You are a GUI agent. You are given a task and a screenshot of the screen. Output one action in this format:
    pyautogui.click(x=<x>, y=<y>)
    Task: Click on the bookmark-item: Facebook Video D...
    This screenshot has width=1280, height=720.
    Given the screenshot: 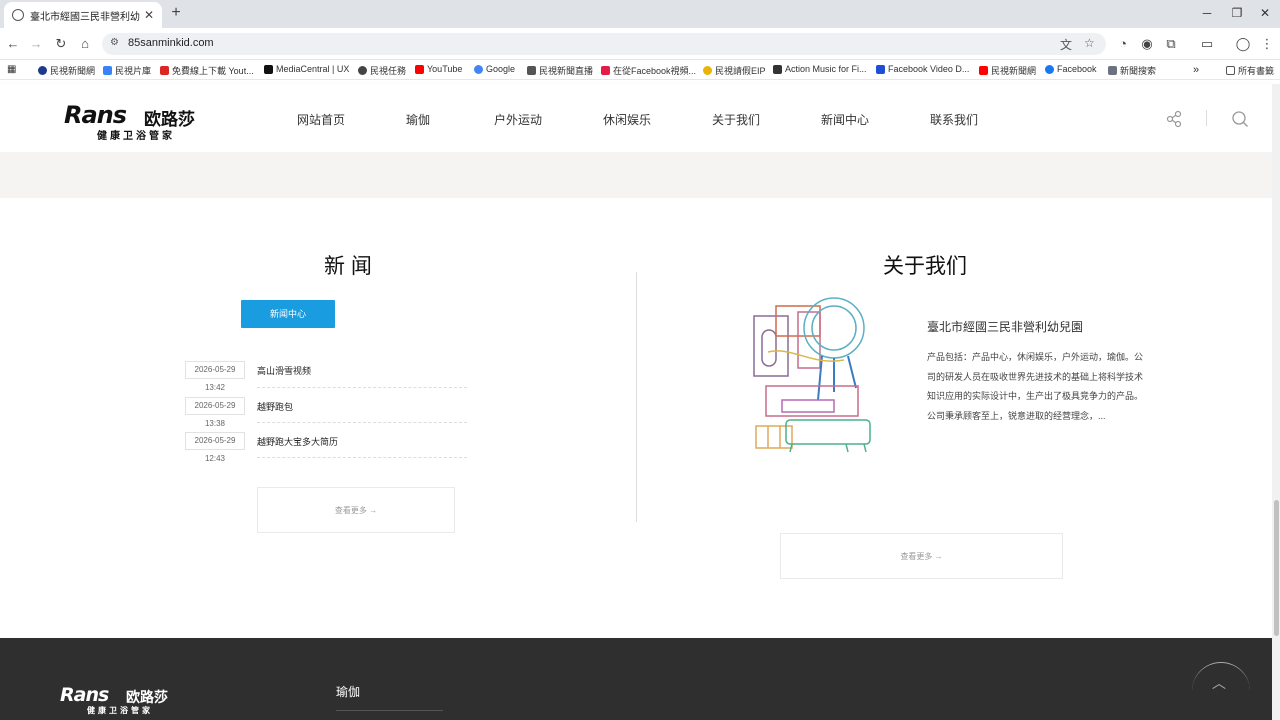 What is the action you would take?
    pyautogui.click(x=922, y=69)
    